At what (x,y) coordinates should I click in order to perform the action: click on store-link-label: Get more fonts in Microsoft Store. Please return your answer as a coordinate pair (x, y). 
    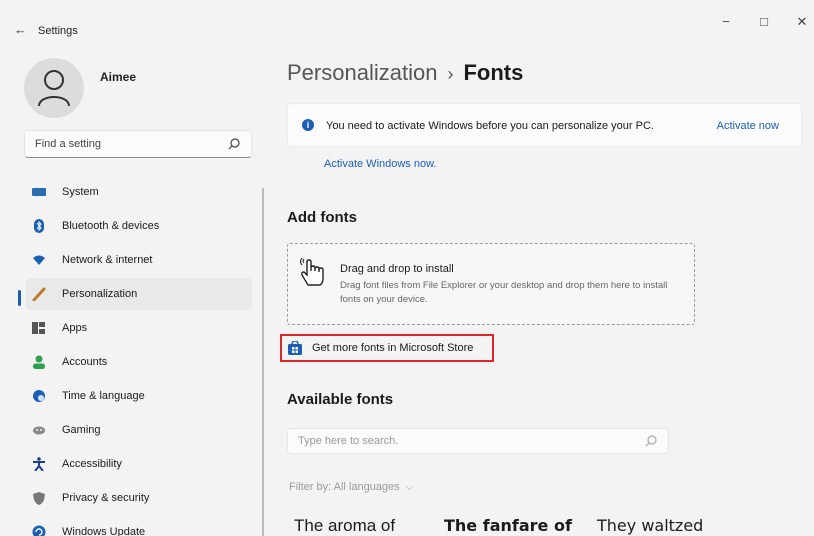
    Looking at the image, I should click on (393, 348).